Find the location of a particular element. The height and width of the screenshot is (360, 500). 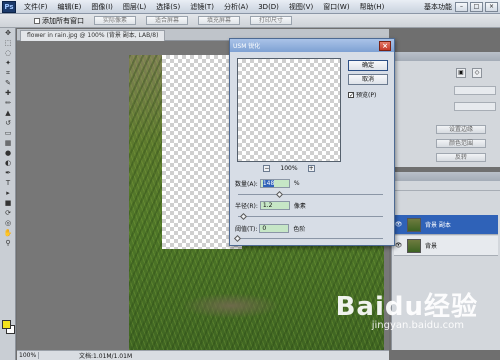

amount-unit: % is located at coordinates (296, 183).